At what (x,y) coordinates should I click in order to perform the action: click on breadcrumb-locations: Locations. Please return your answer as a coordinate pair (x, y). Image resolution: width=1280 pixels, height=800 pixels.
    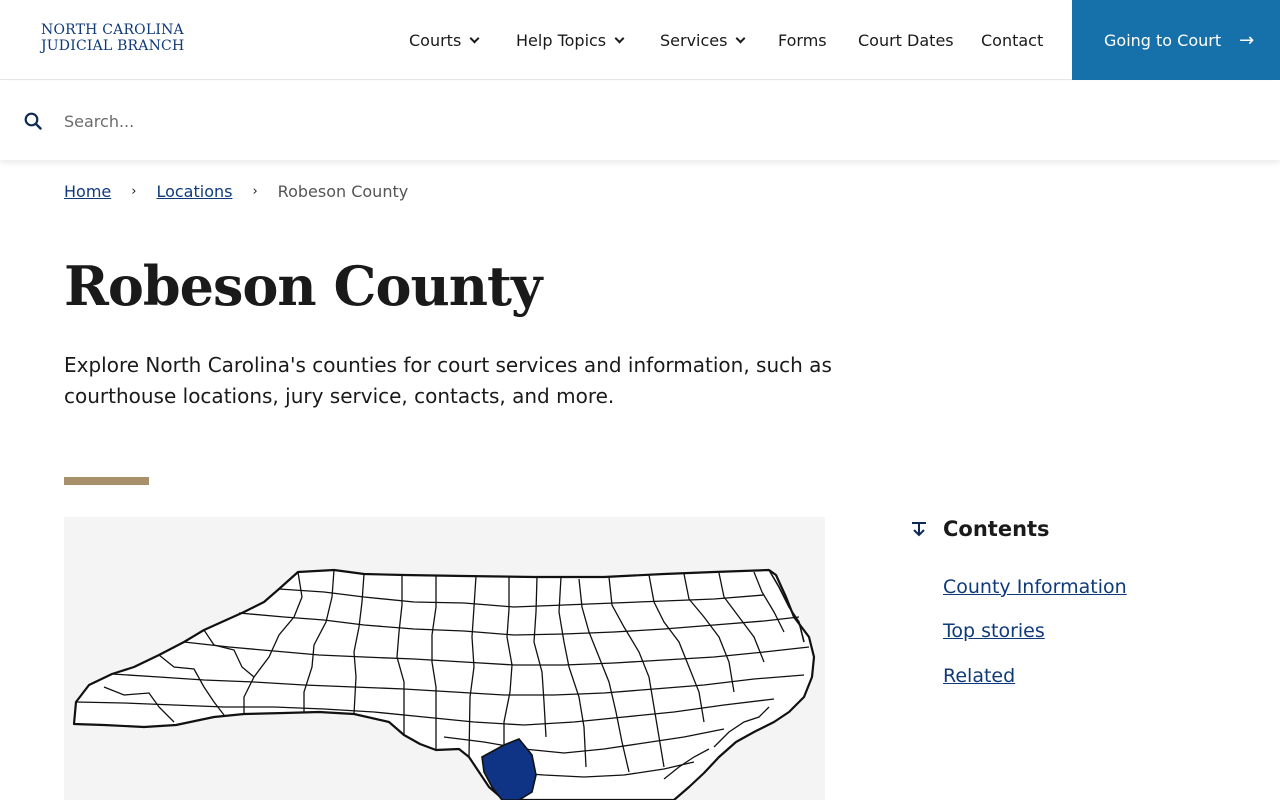
    Looking at the image, I should click on (194, 191).